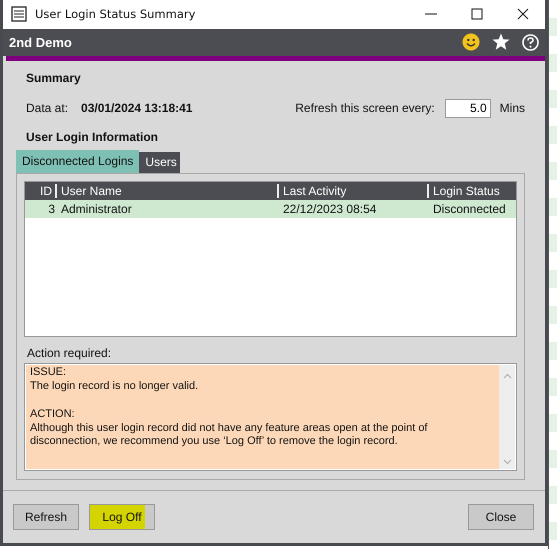  What do you see at coordinates (96, 209) in the screenshot?
I see `table-cell-text: Administrator` at bounding box center [96, 209].